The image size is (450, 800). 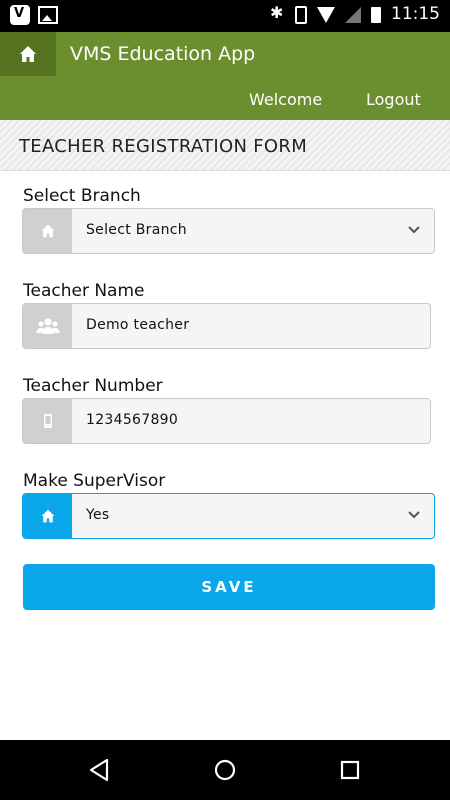 I want to click on mobile-icon, so click(x=47, y=421).